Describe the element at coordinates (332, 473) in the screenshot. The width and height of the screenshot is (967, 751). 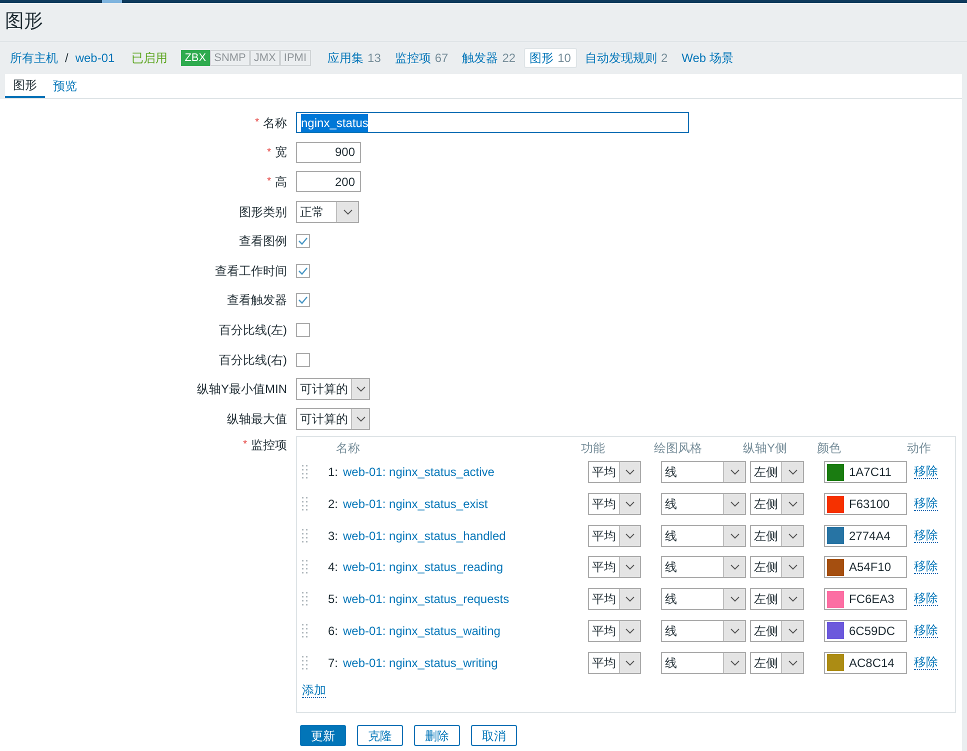
I see `row-number: 1:` at that location.